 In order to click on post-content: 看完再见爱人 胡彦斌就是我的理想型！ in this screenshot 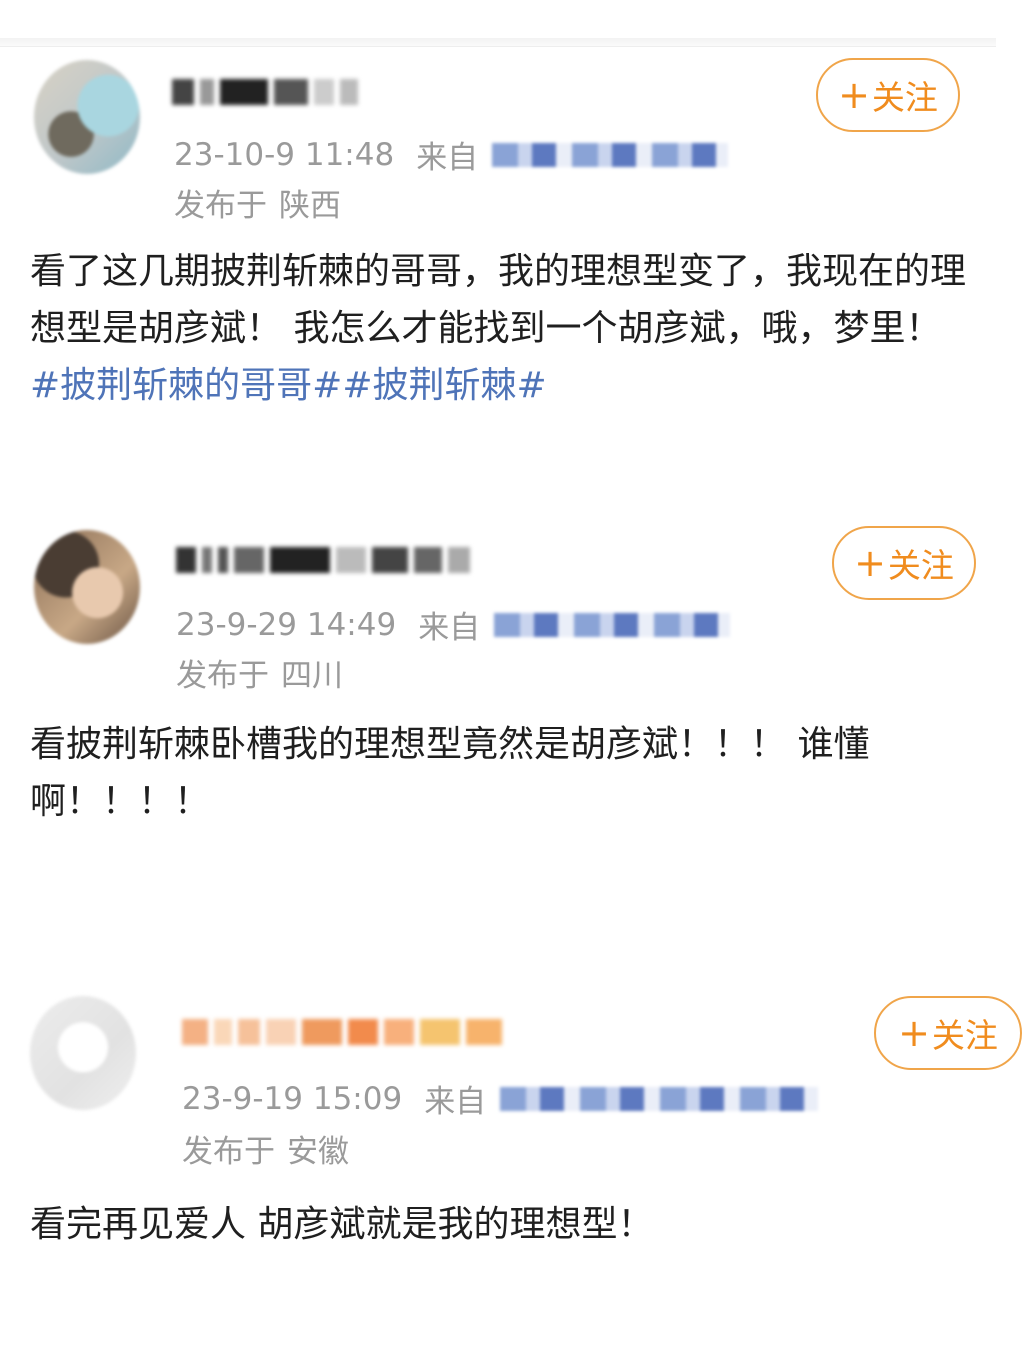, I will do `click(505, 1224)`.